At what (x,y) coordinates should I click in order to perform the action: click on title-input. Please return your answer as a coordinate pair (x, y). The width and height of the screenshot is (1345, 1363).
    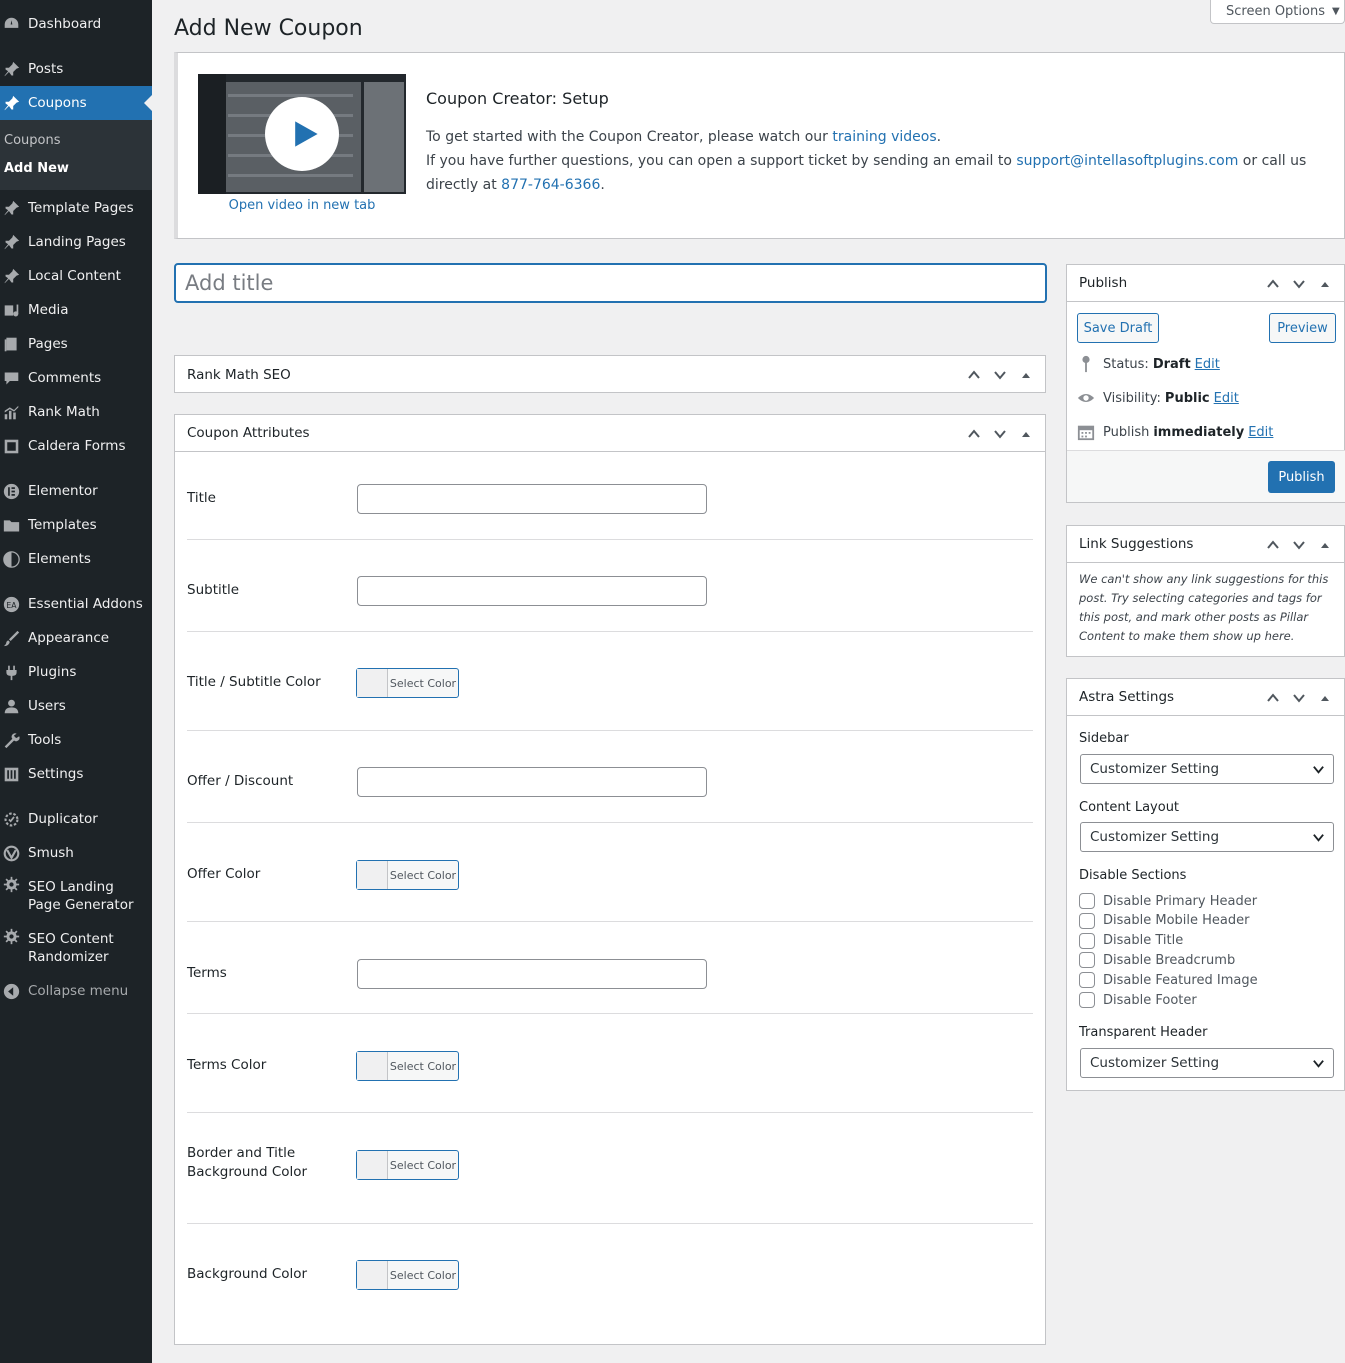
    Looking at the image, I should click on (532, 499).